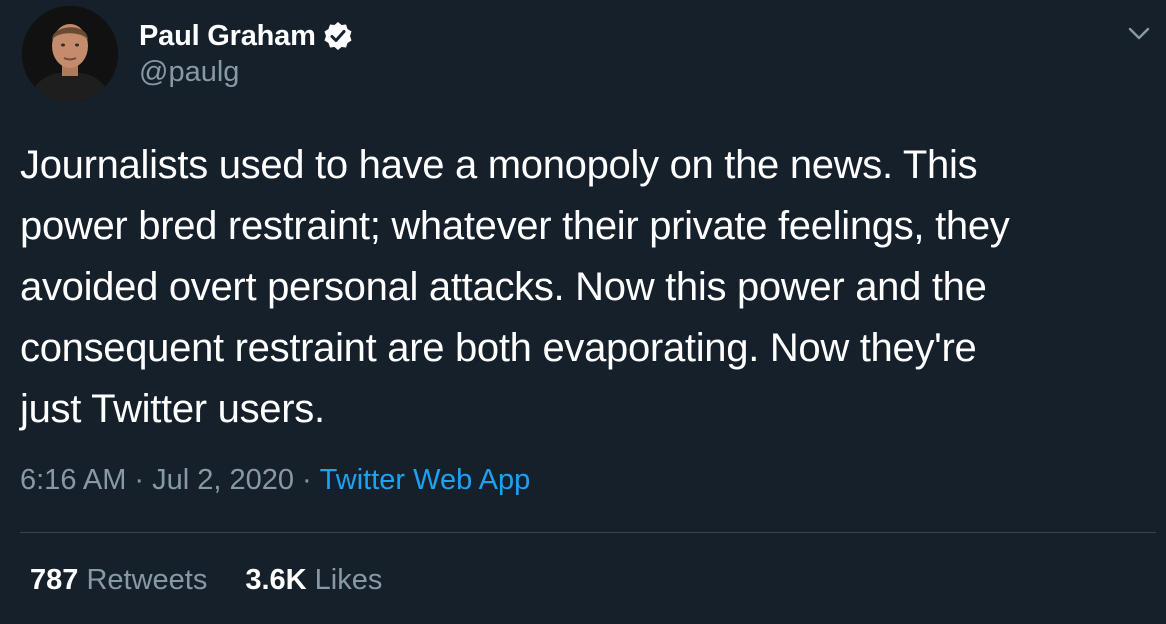 This screenshot has height=624, width=1166. Describe the element at coordinates (73, 480) in the screenshot. I see `tweet-time: 6:16 AM` at that location.